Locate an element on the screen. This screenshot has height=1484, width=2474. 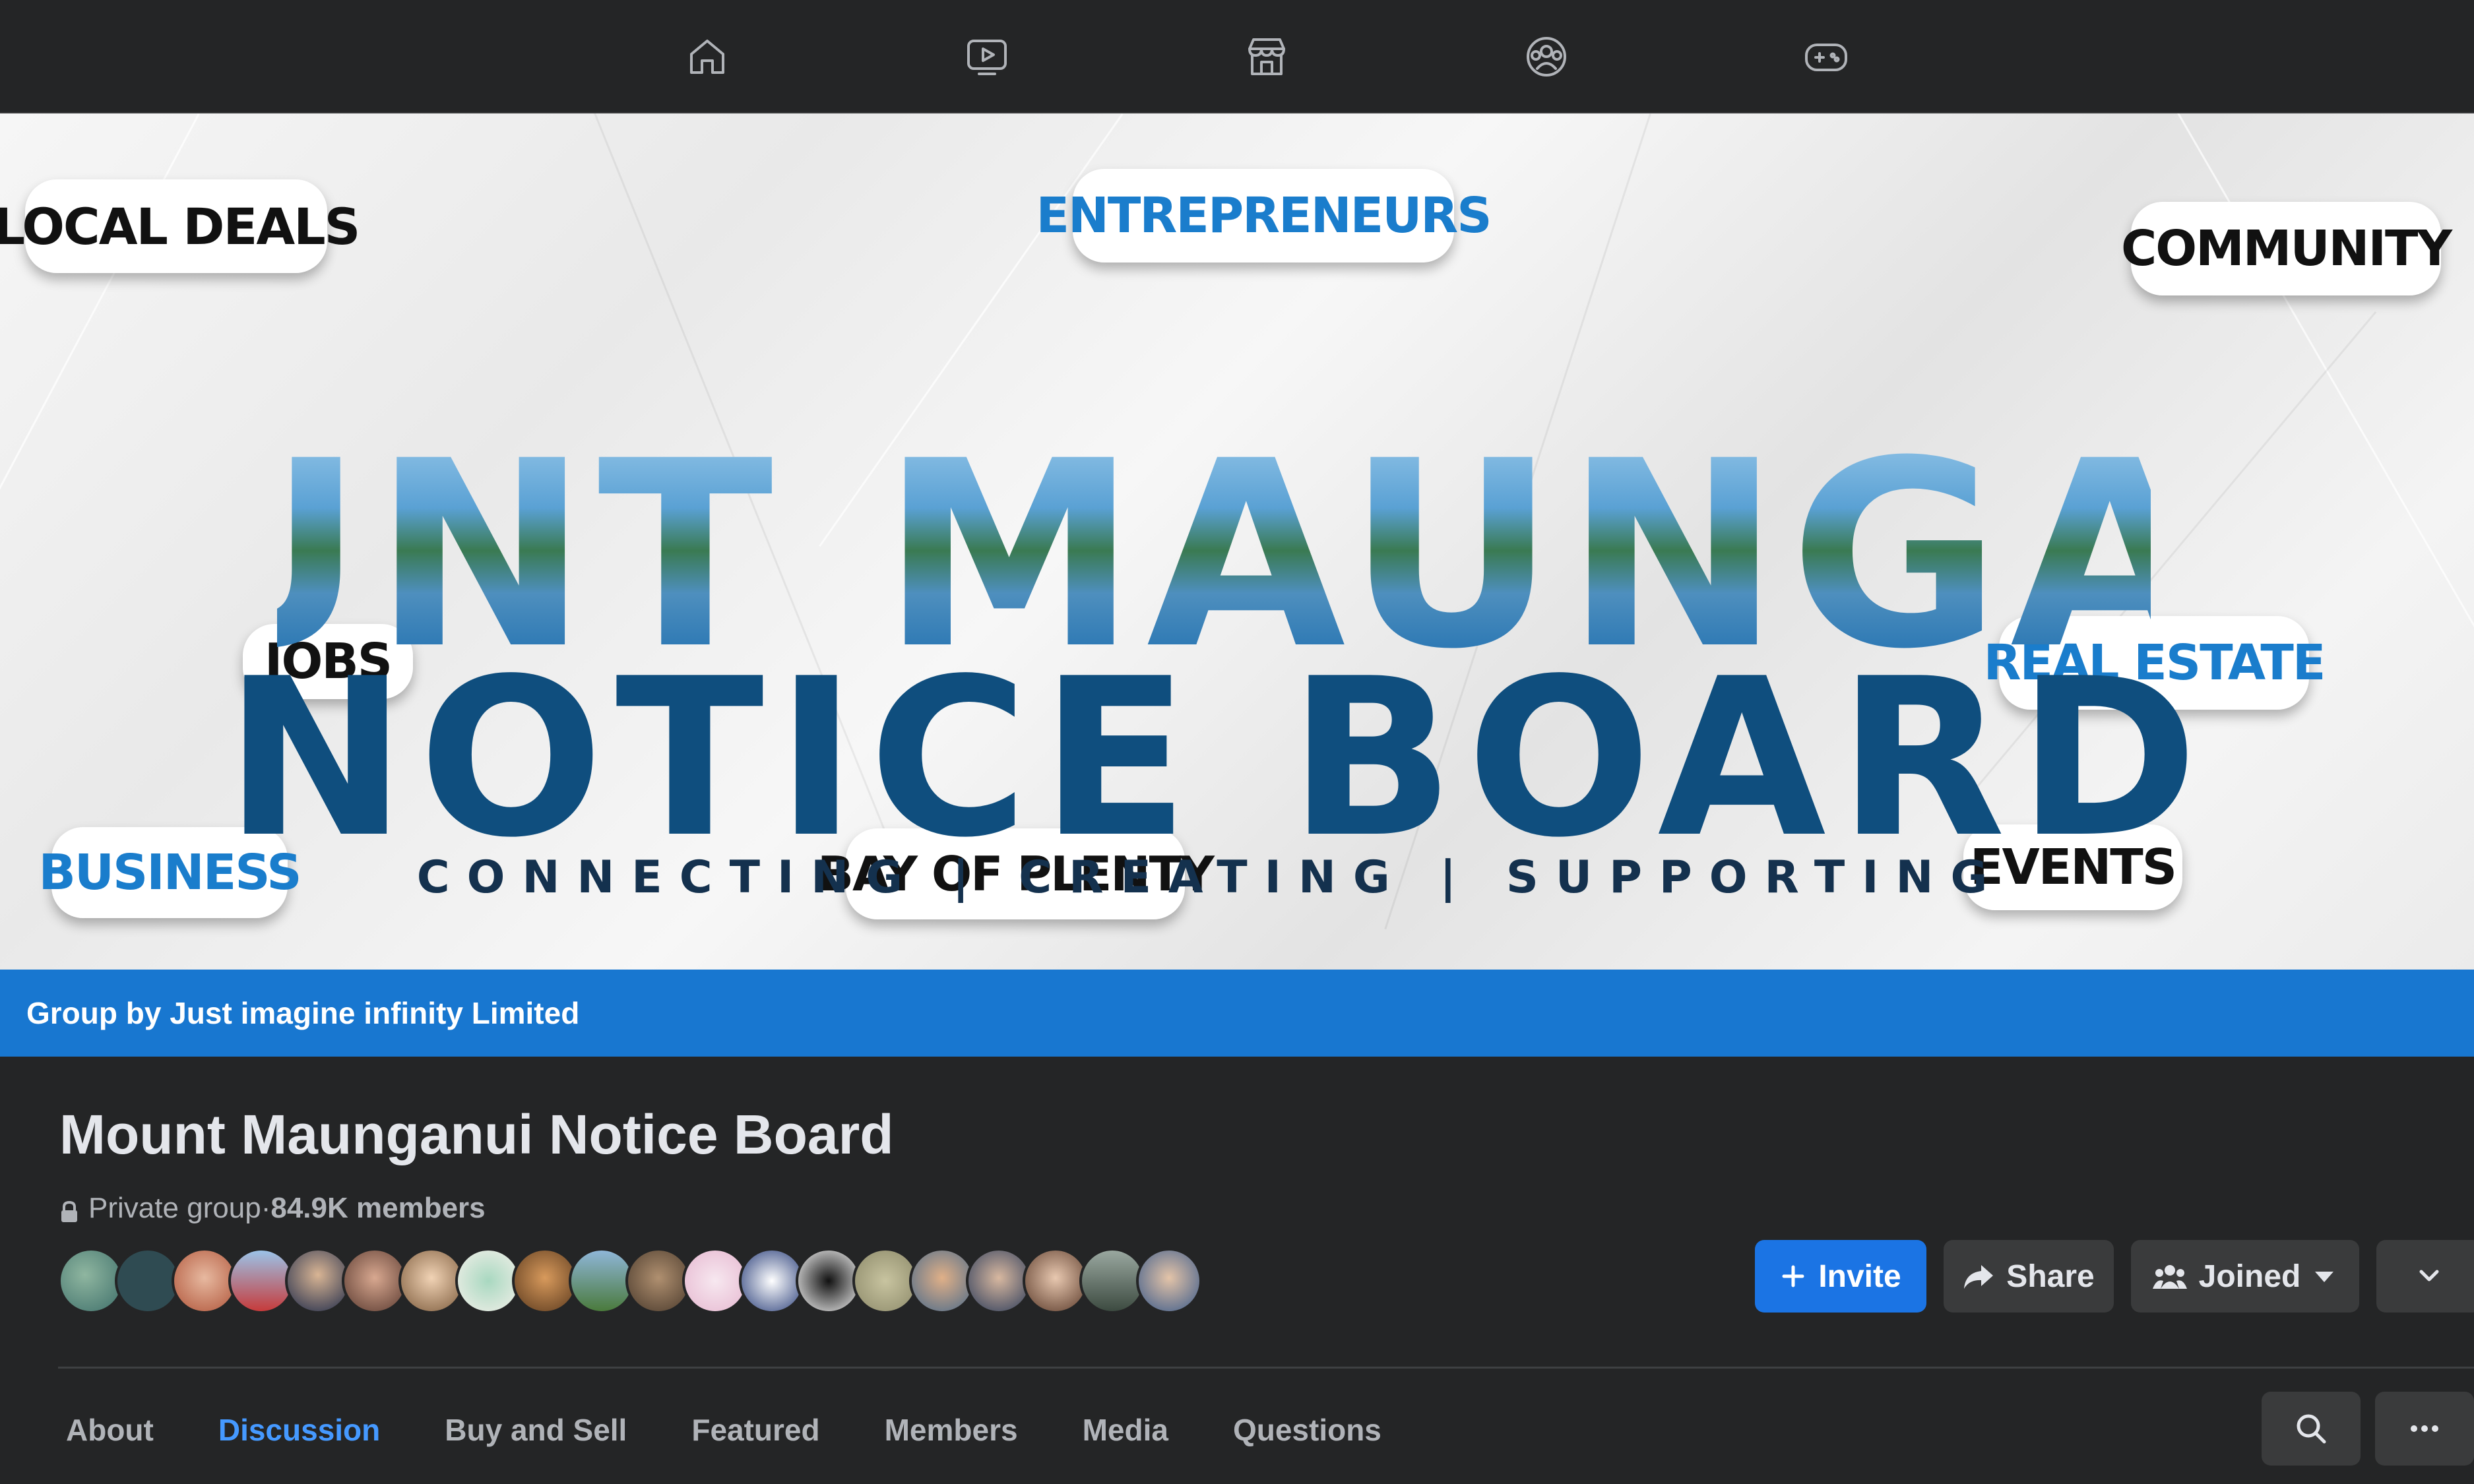
search-group-button is located at coordinates (2311, 1429).